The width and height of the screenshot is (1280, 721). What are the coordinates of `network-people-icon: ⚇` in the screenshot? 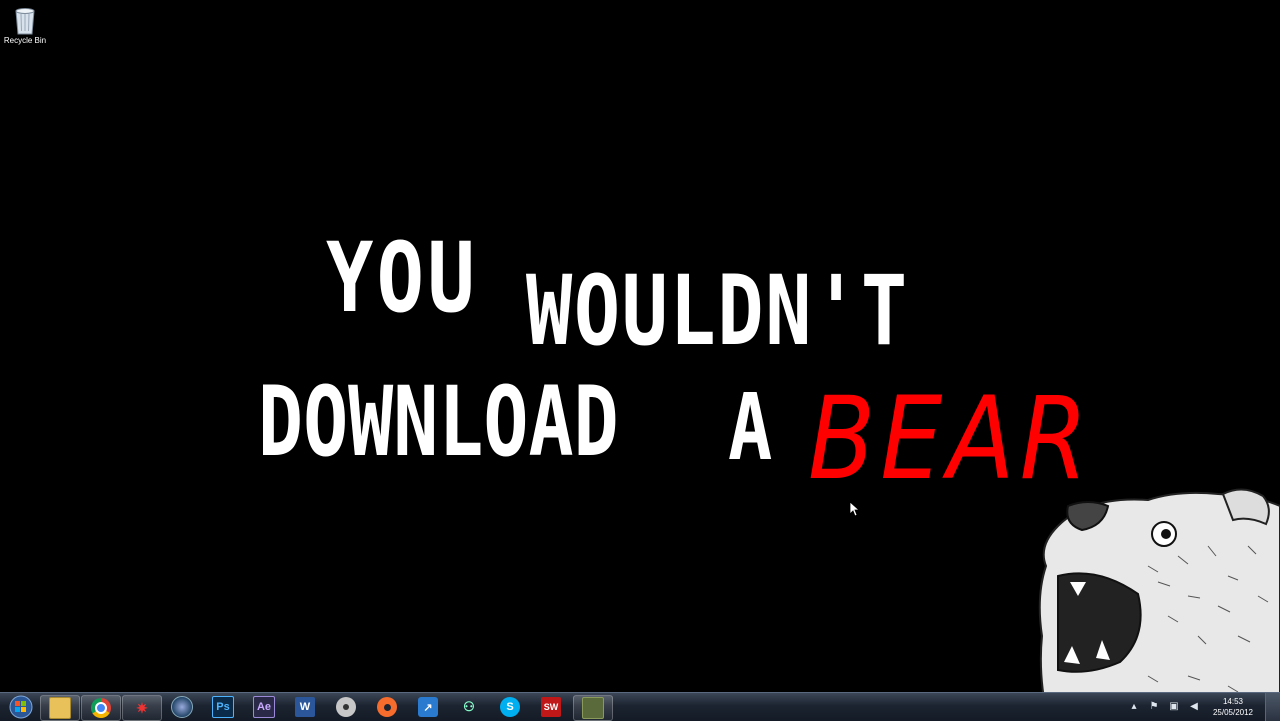 It's located at (469, 706).